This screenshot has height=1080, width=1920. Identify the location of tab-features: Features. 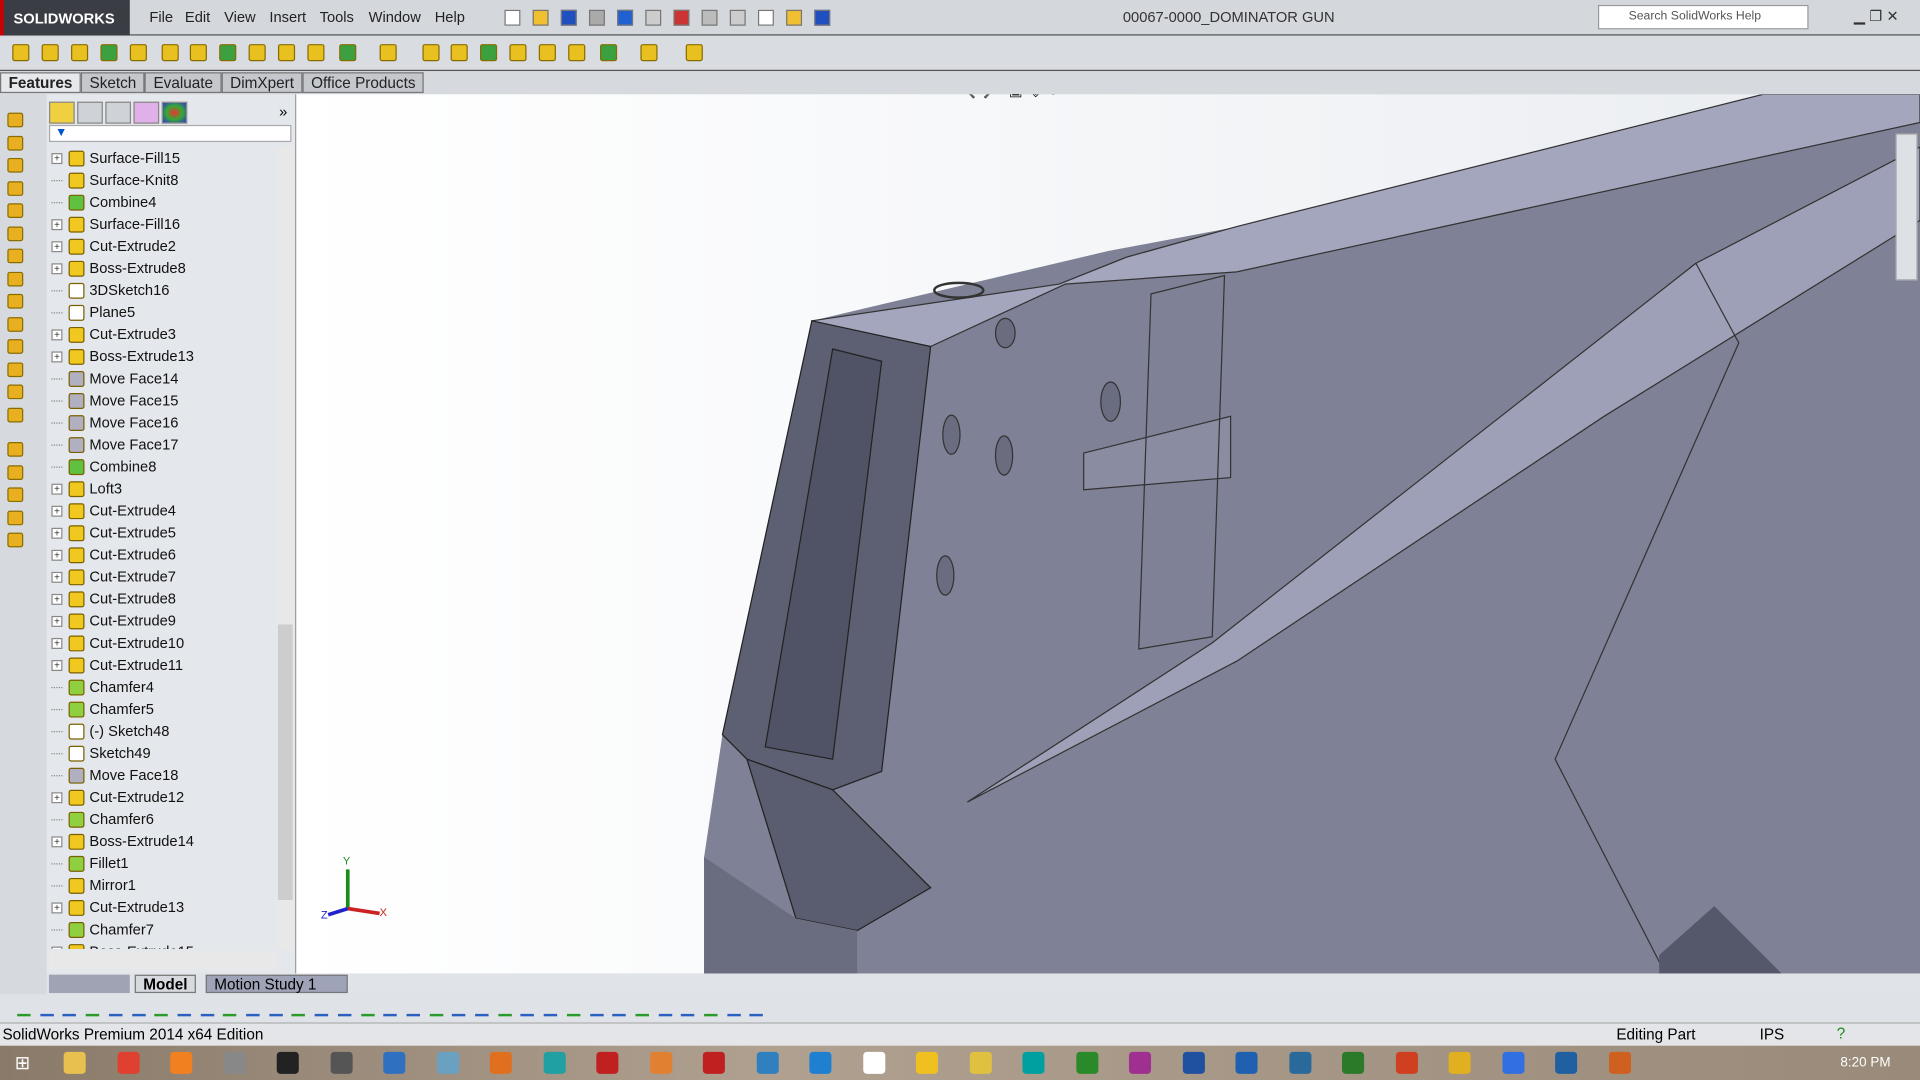
(40, 83).